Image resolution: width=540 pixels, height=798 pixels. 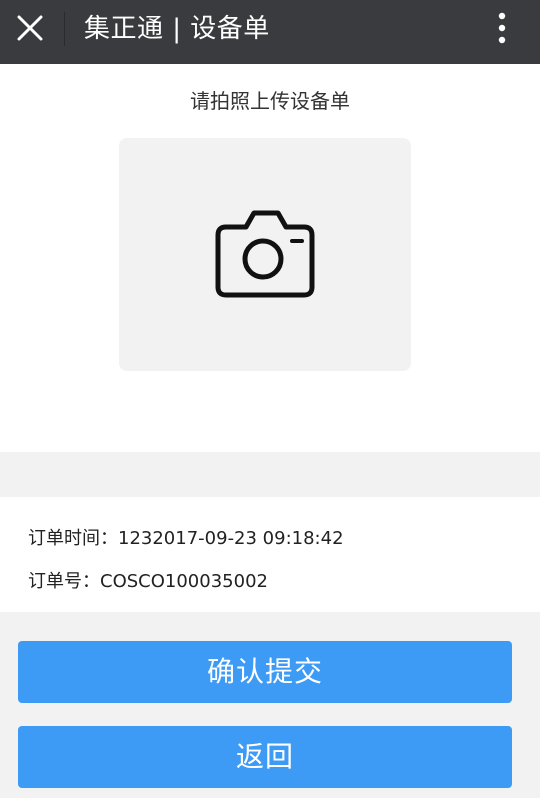 I want to click on close-button, so click(x=30, y=30).